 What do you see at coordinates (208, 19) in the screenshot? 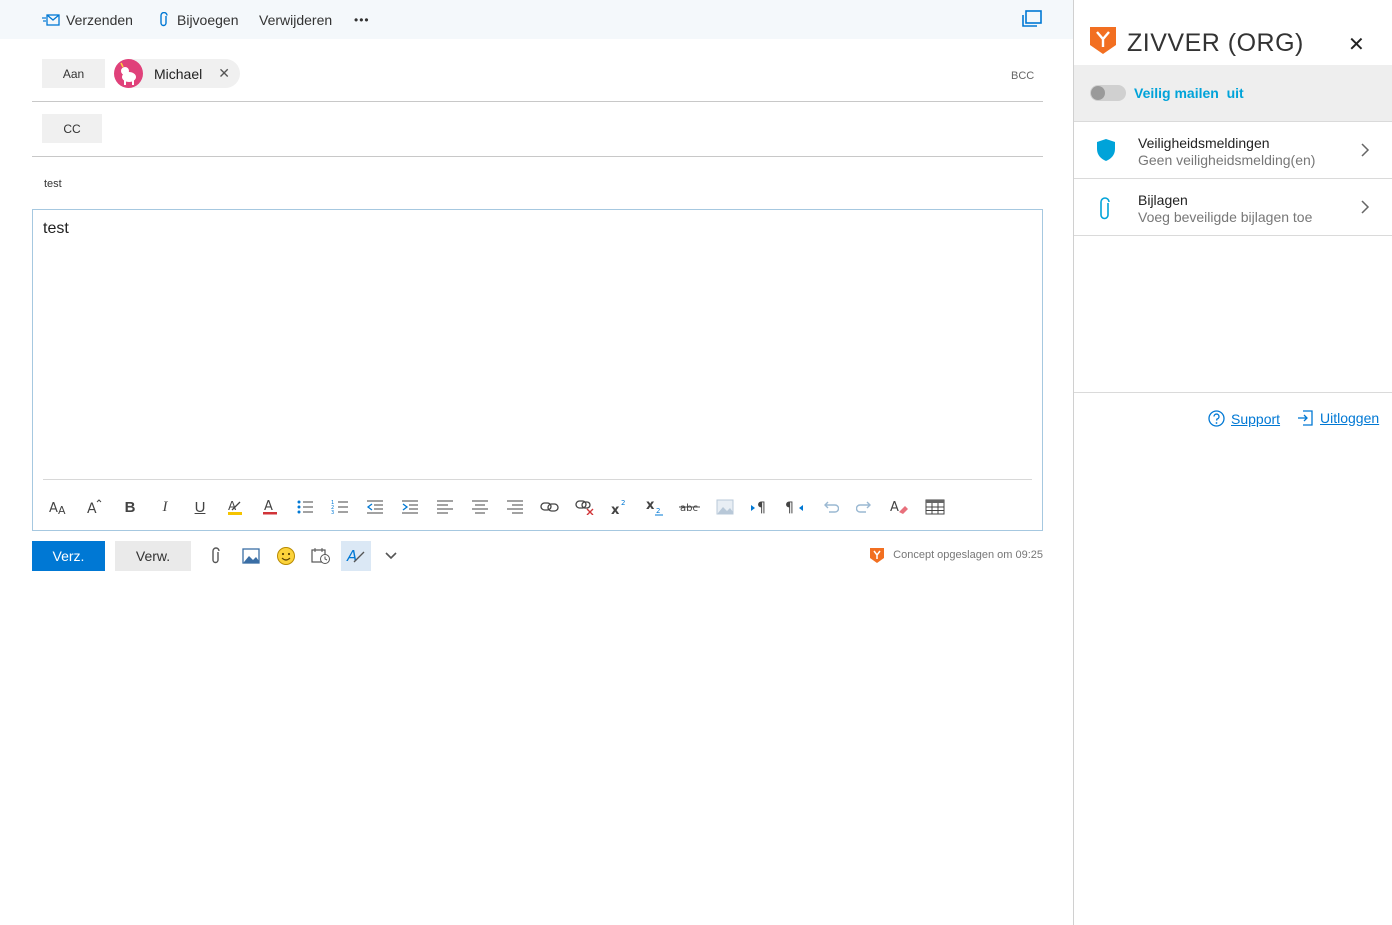
I see `attach-label: Bijvoegen` at bounding box center [208, 19].